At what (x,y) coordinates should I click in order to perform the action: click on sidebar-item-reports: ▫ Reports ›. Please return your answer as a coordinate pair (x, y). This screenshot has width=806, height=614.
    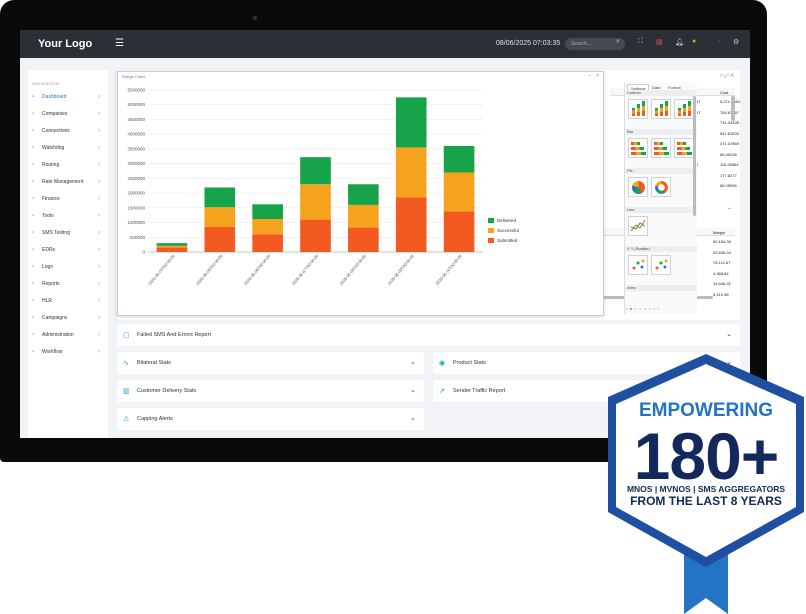
    Looking at the image, I should click on (68, 284).